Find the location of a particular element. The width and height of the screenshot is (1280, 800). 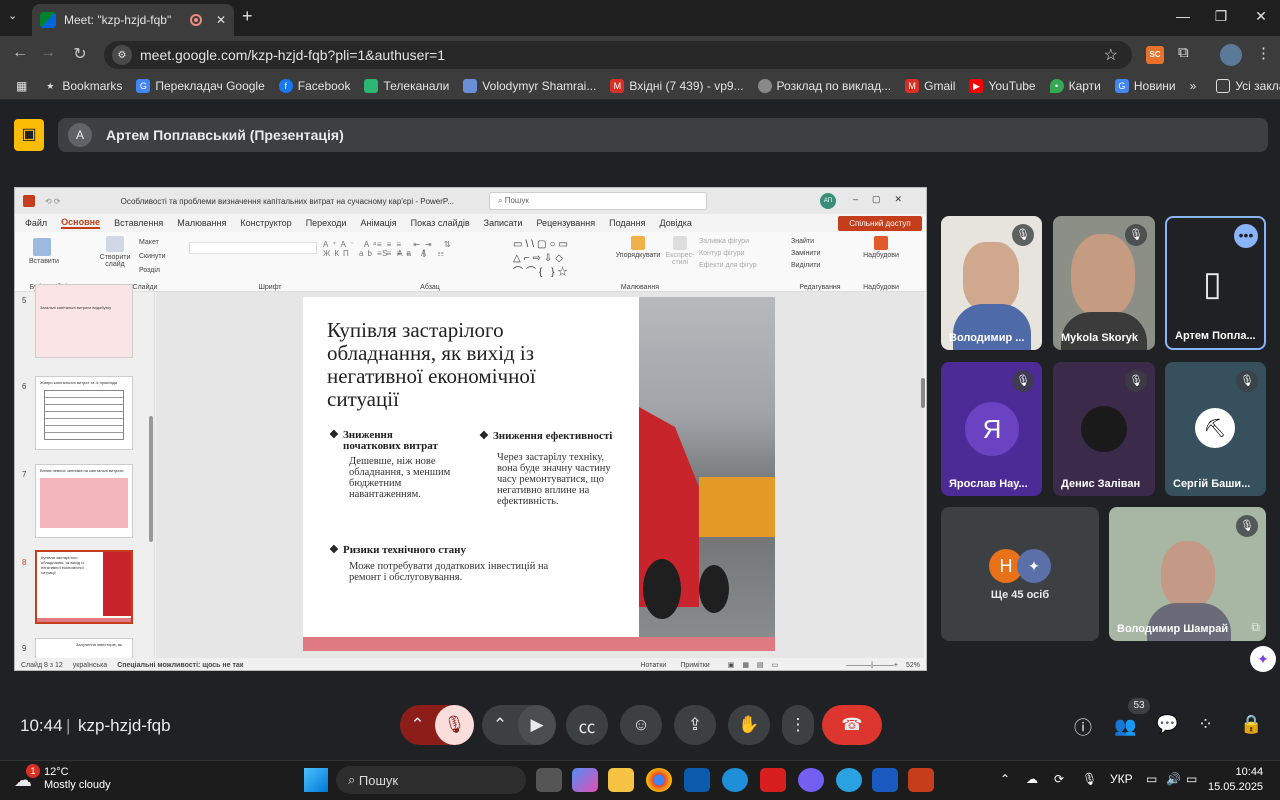

participant-tile: 🎙 Mykola Skoryk is located at coordinates (1104, 283).